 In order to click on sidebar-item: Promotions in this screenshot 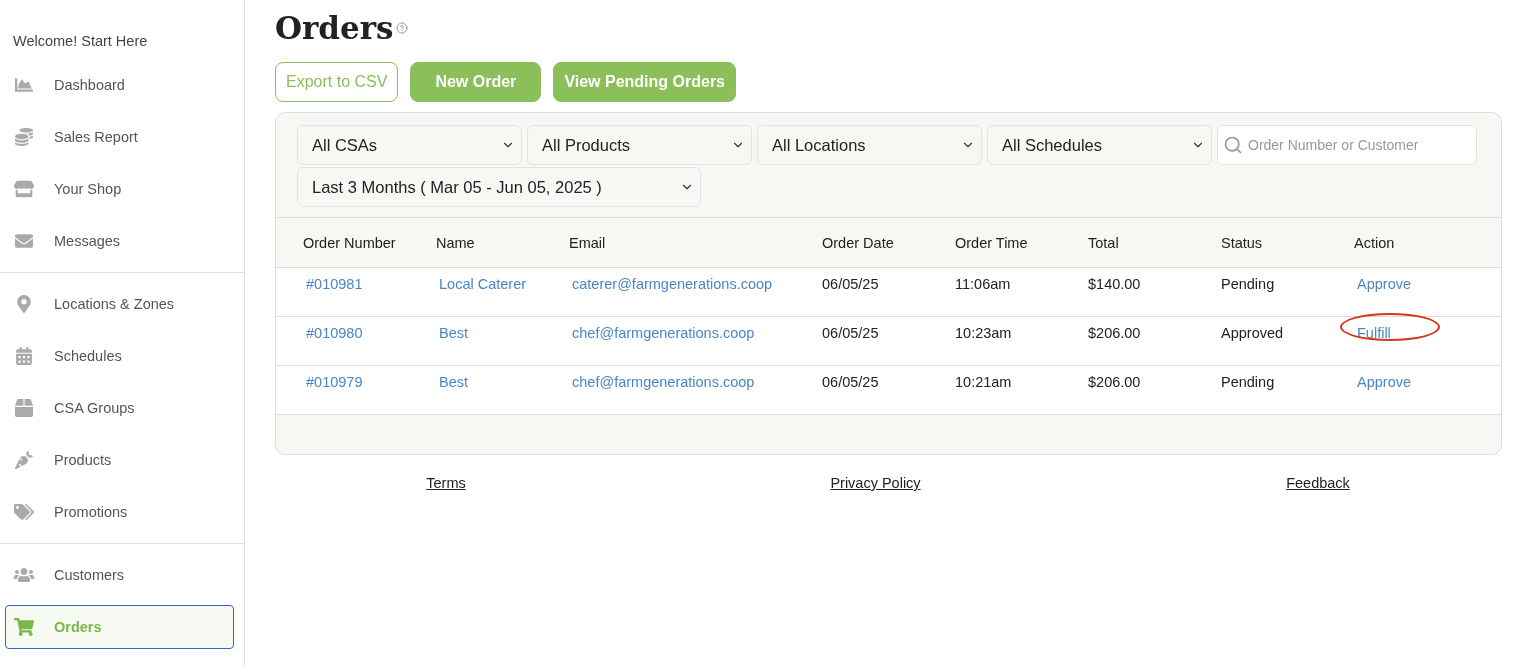, I will do `click(119, 512)`.